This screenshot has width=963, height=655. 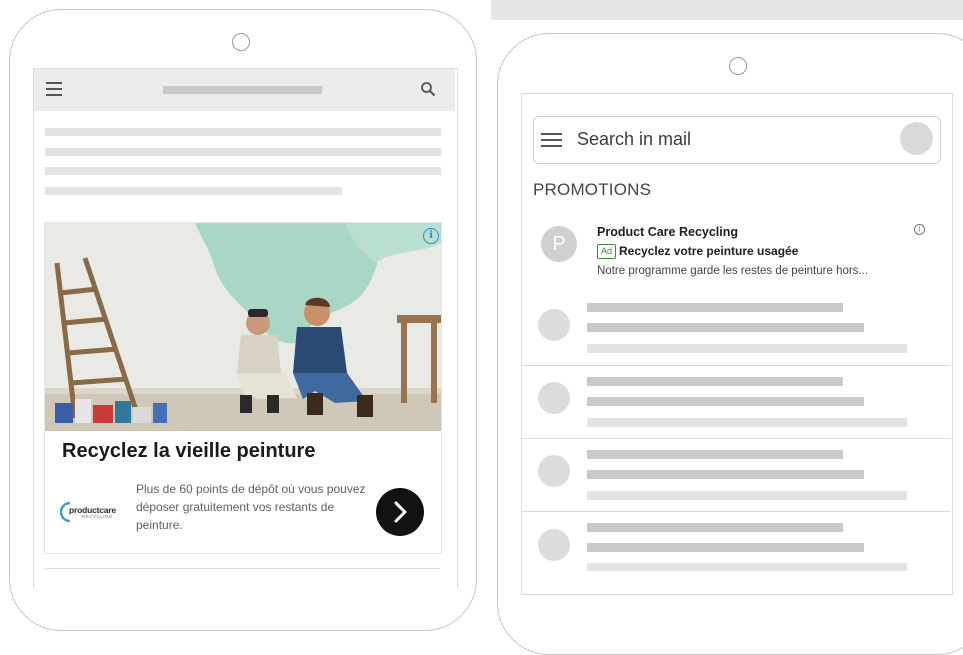 I want to click on cta-button, so click(x=400, y=512).